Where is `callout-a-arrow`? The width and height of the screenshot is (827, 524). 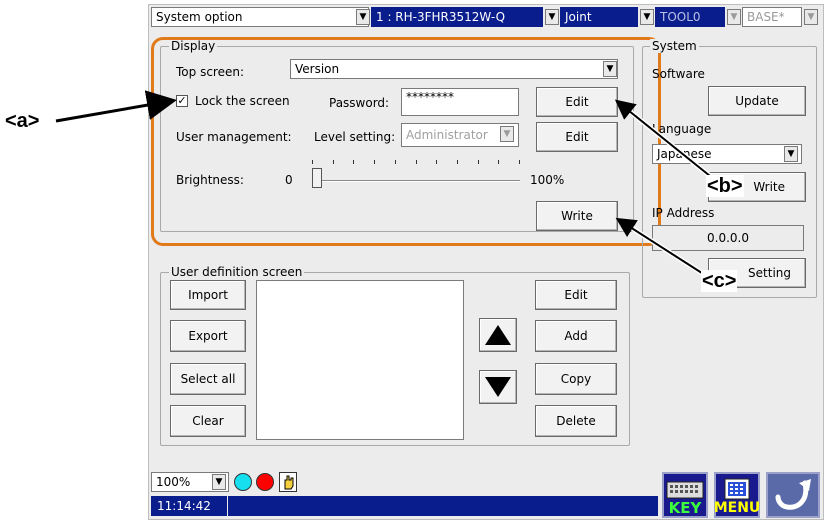
callout-a-arrow is located at coordinates (116, 106).